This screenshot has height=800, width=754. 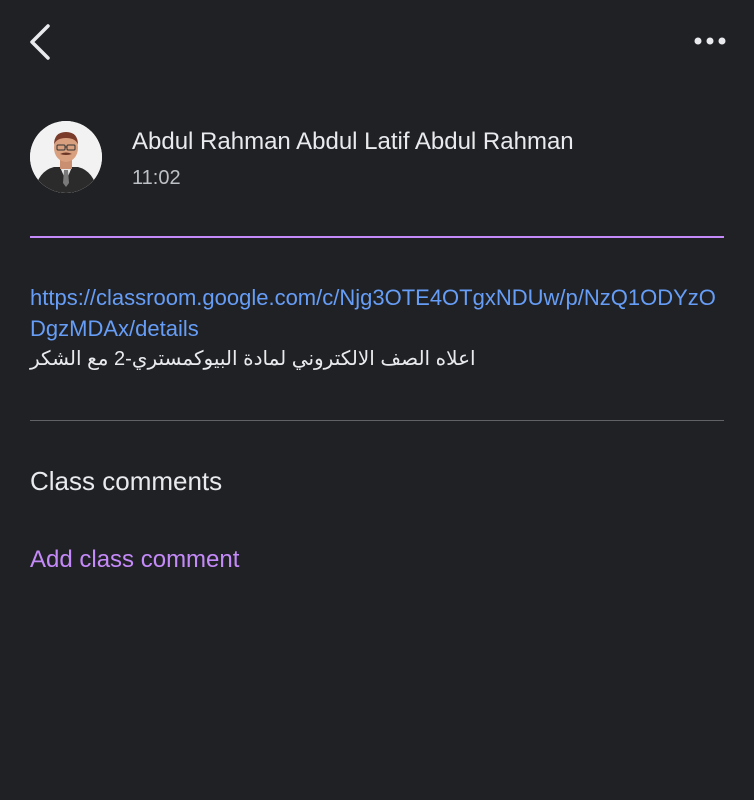 I want to click on back-button, so click(x=42, y=42).